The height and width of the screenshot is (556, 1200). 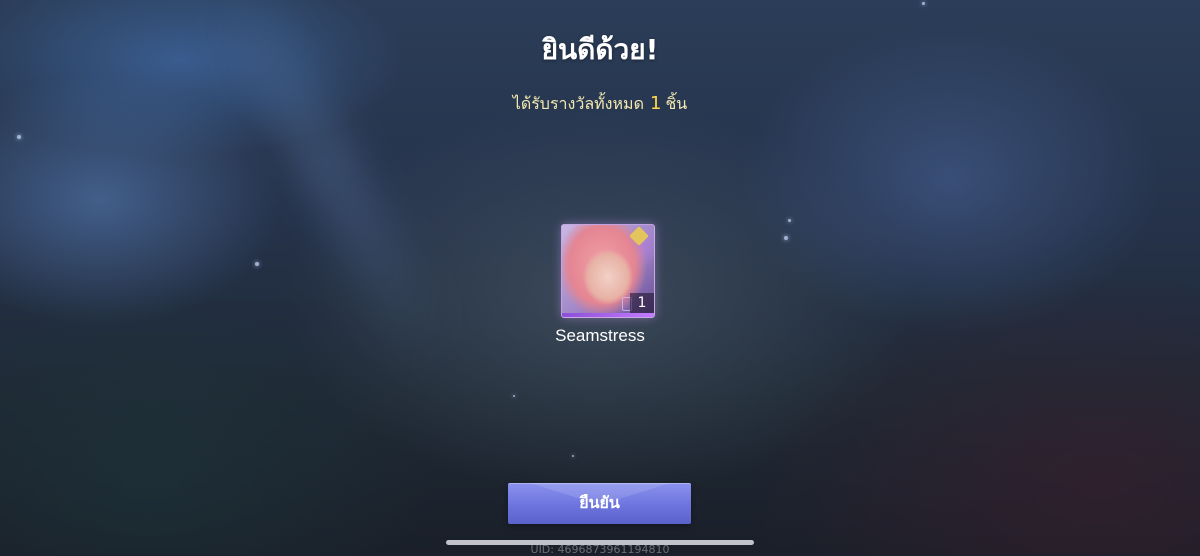 I want to click on confirm-button-label: ยืนยัน, so click(x=599, y=502).